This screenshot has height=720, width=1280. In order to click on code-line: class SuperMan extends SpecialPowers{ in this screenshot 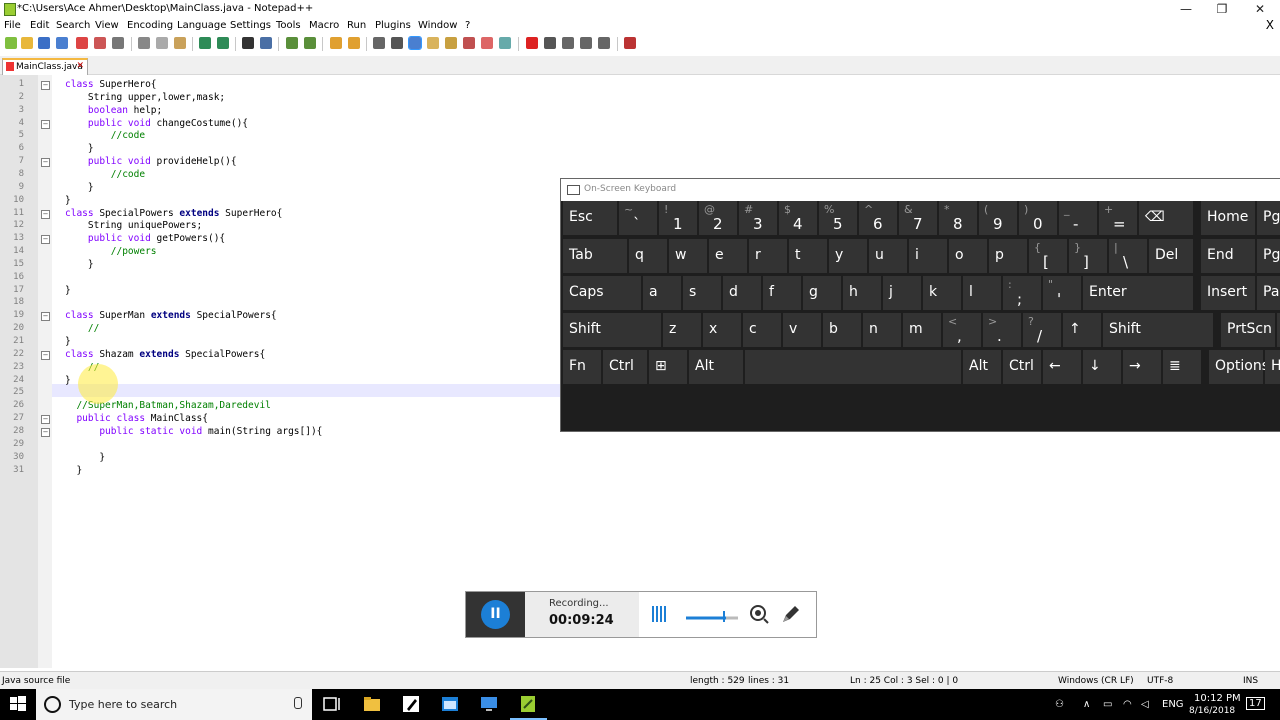, I will do `click(171, 315)`.